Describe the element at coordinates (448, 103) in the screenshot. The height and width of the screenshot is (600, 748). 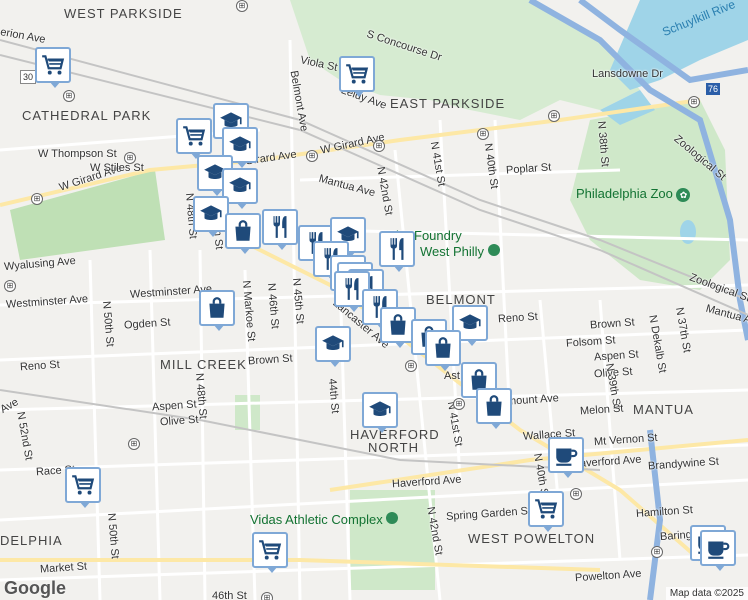
I see `area-label: EAST PARKSIDE` at that location.